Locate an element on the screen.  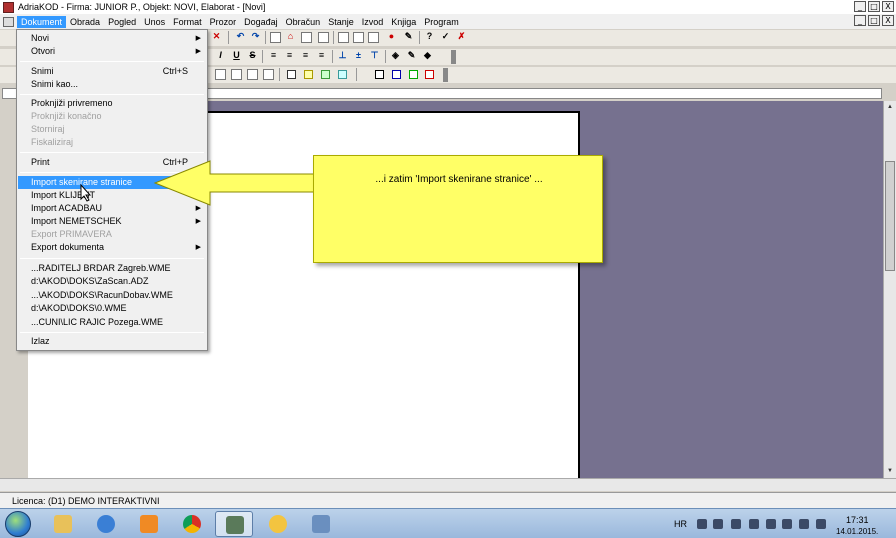
underline-icon: U is located at coordinates (236, 56).